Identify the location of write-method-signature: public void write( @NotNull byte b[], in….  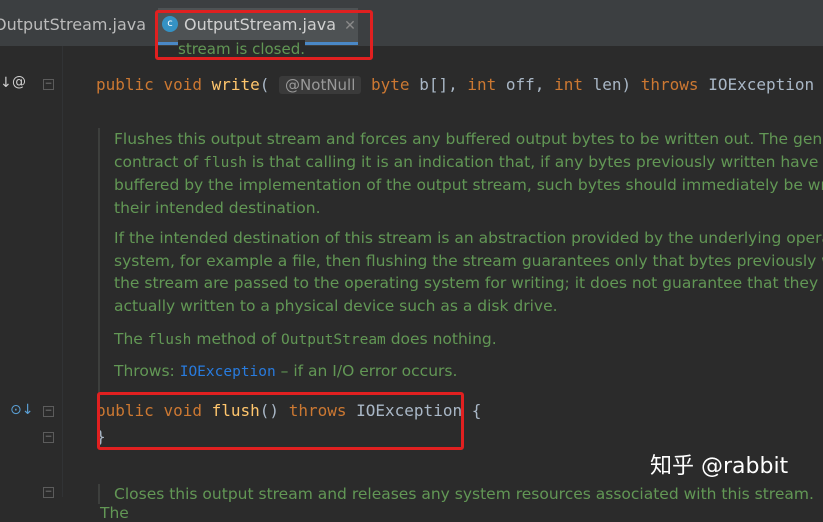
(455, 84).